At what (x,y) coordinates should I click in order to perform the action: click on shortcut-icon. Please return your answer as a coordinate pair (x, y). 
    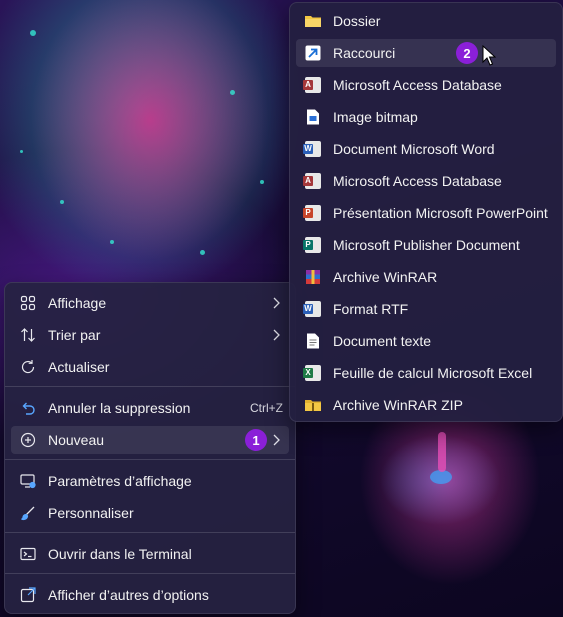
    Looking at the image, I should click on (313, 53).